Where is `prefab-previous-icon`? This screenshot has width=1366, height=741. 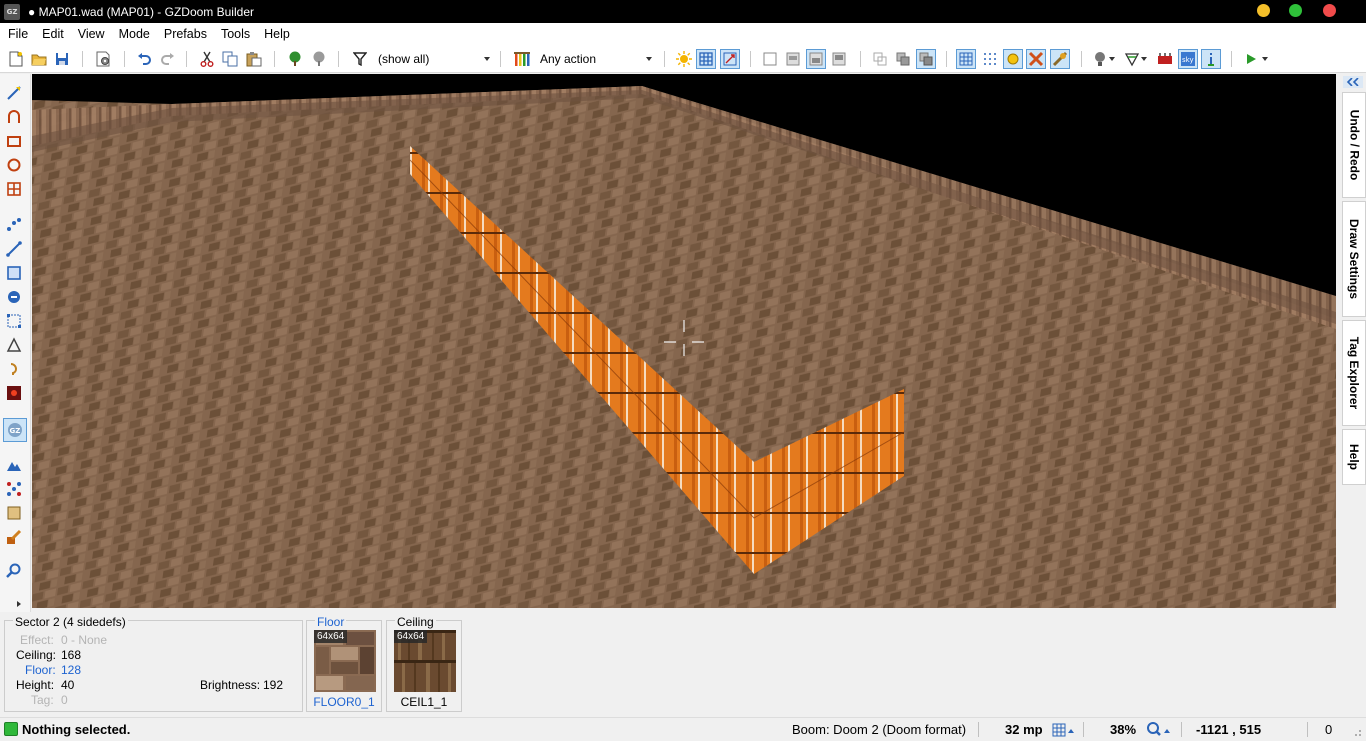
prefab-previous-icon is located at coordinates (319, 59).